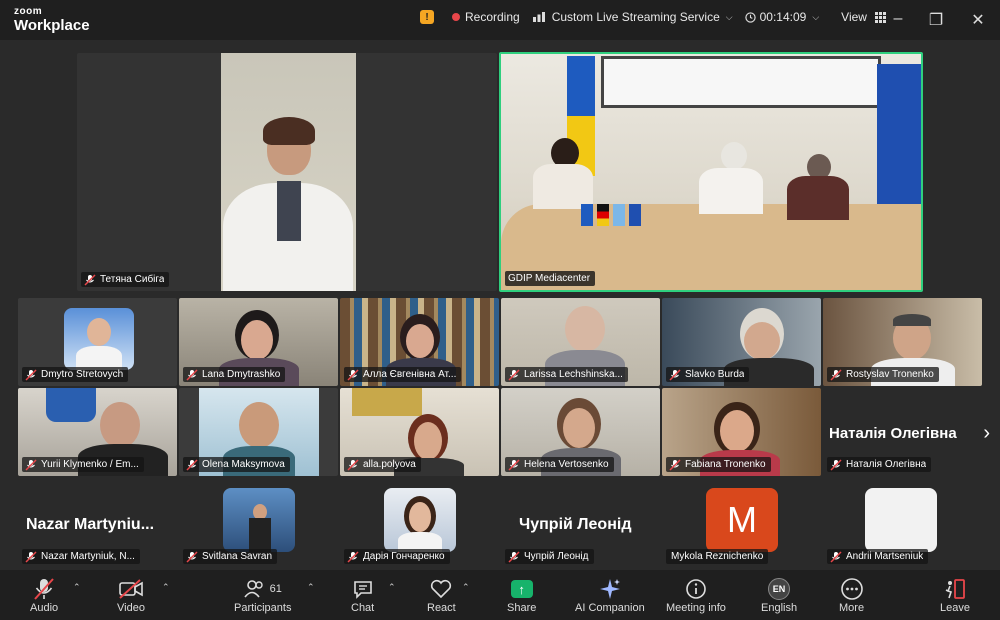  Describe the element at coordinates (311, 587) in the screenshot. I see `participants-options-chevron-icon: ⌃` at that location.